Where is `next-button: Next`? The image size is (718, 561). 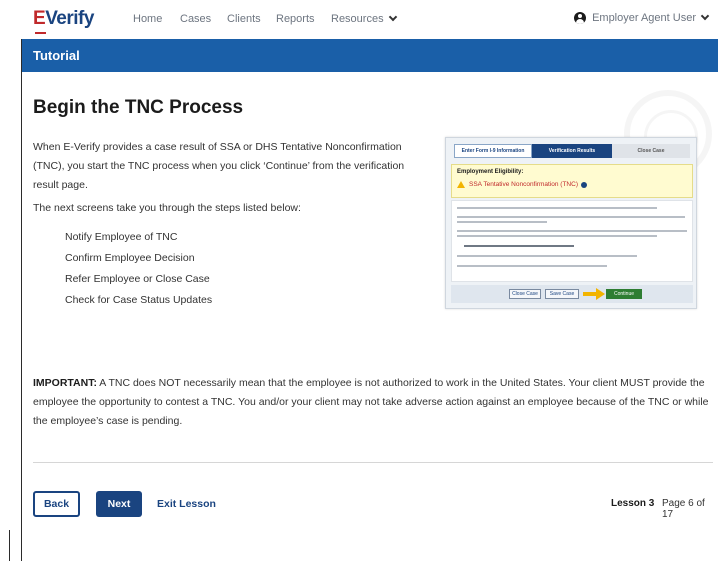
next-button: Next is located at coordinates (119, 504).